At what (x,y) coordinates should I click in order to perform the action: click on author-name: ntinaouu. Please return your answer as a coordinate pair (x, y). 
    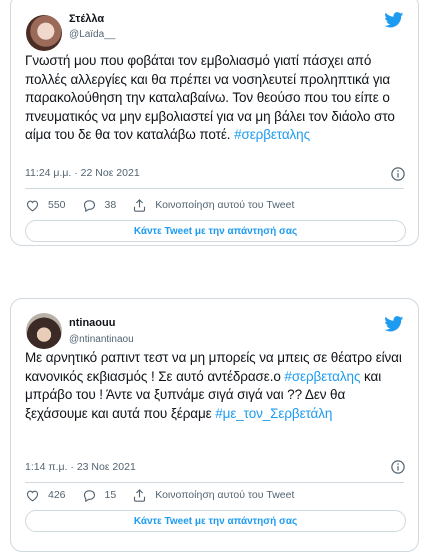
    Looking at the image, I should click on (92, 323).